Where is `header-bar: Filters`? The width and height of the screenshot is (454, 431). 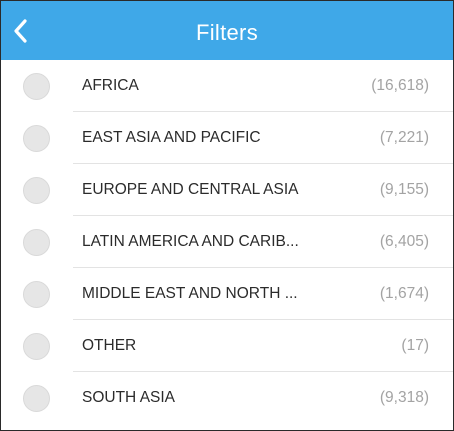
header-bar: Filters is located at coordinates (227, 30).